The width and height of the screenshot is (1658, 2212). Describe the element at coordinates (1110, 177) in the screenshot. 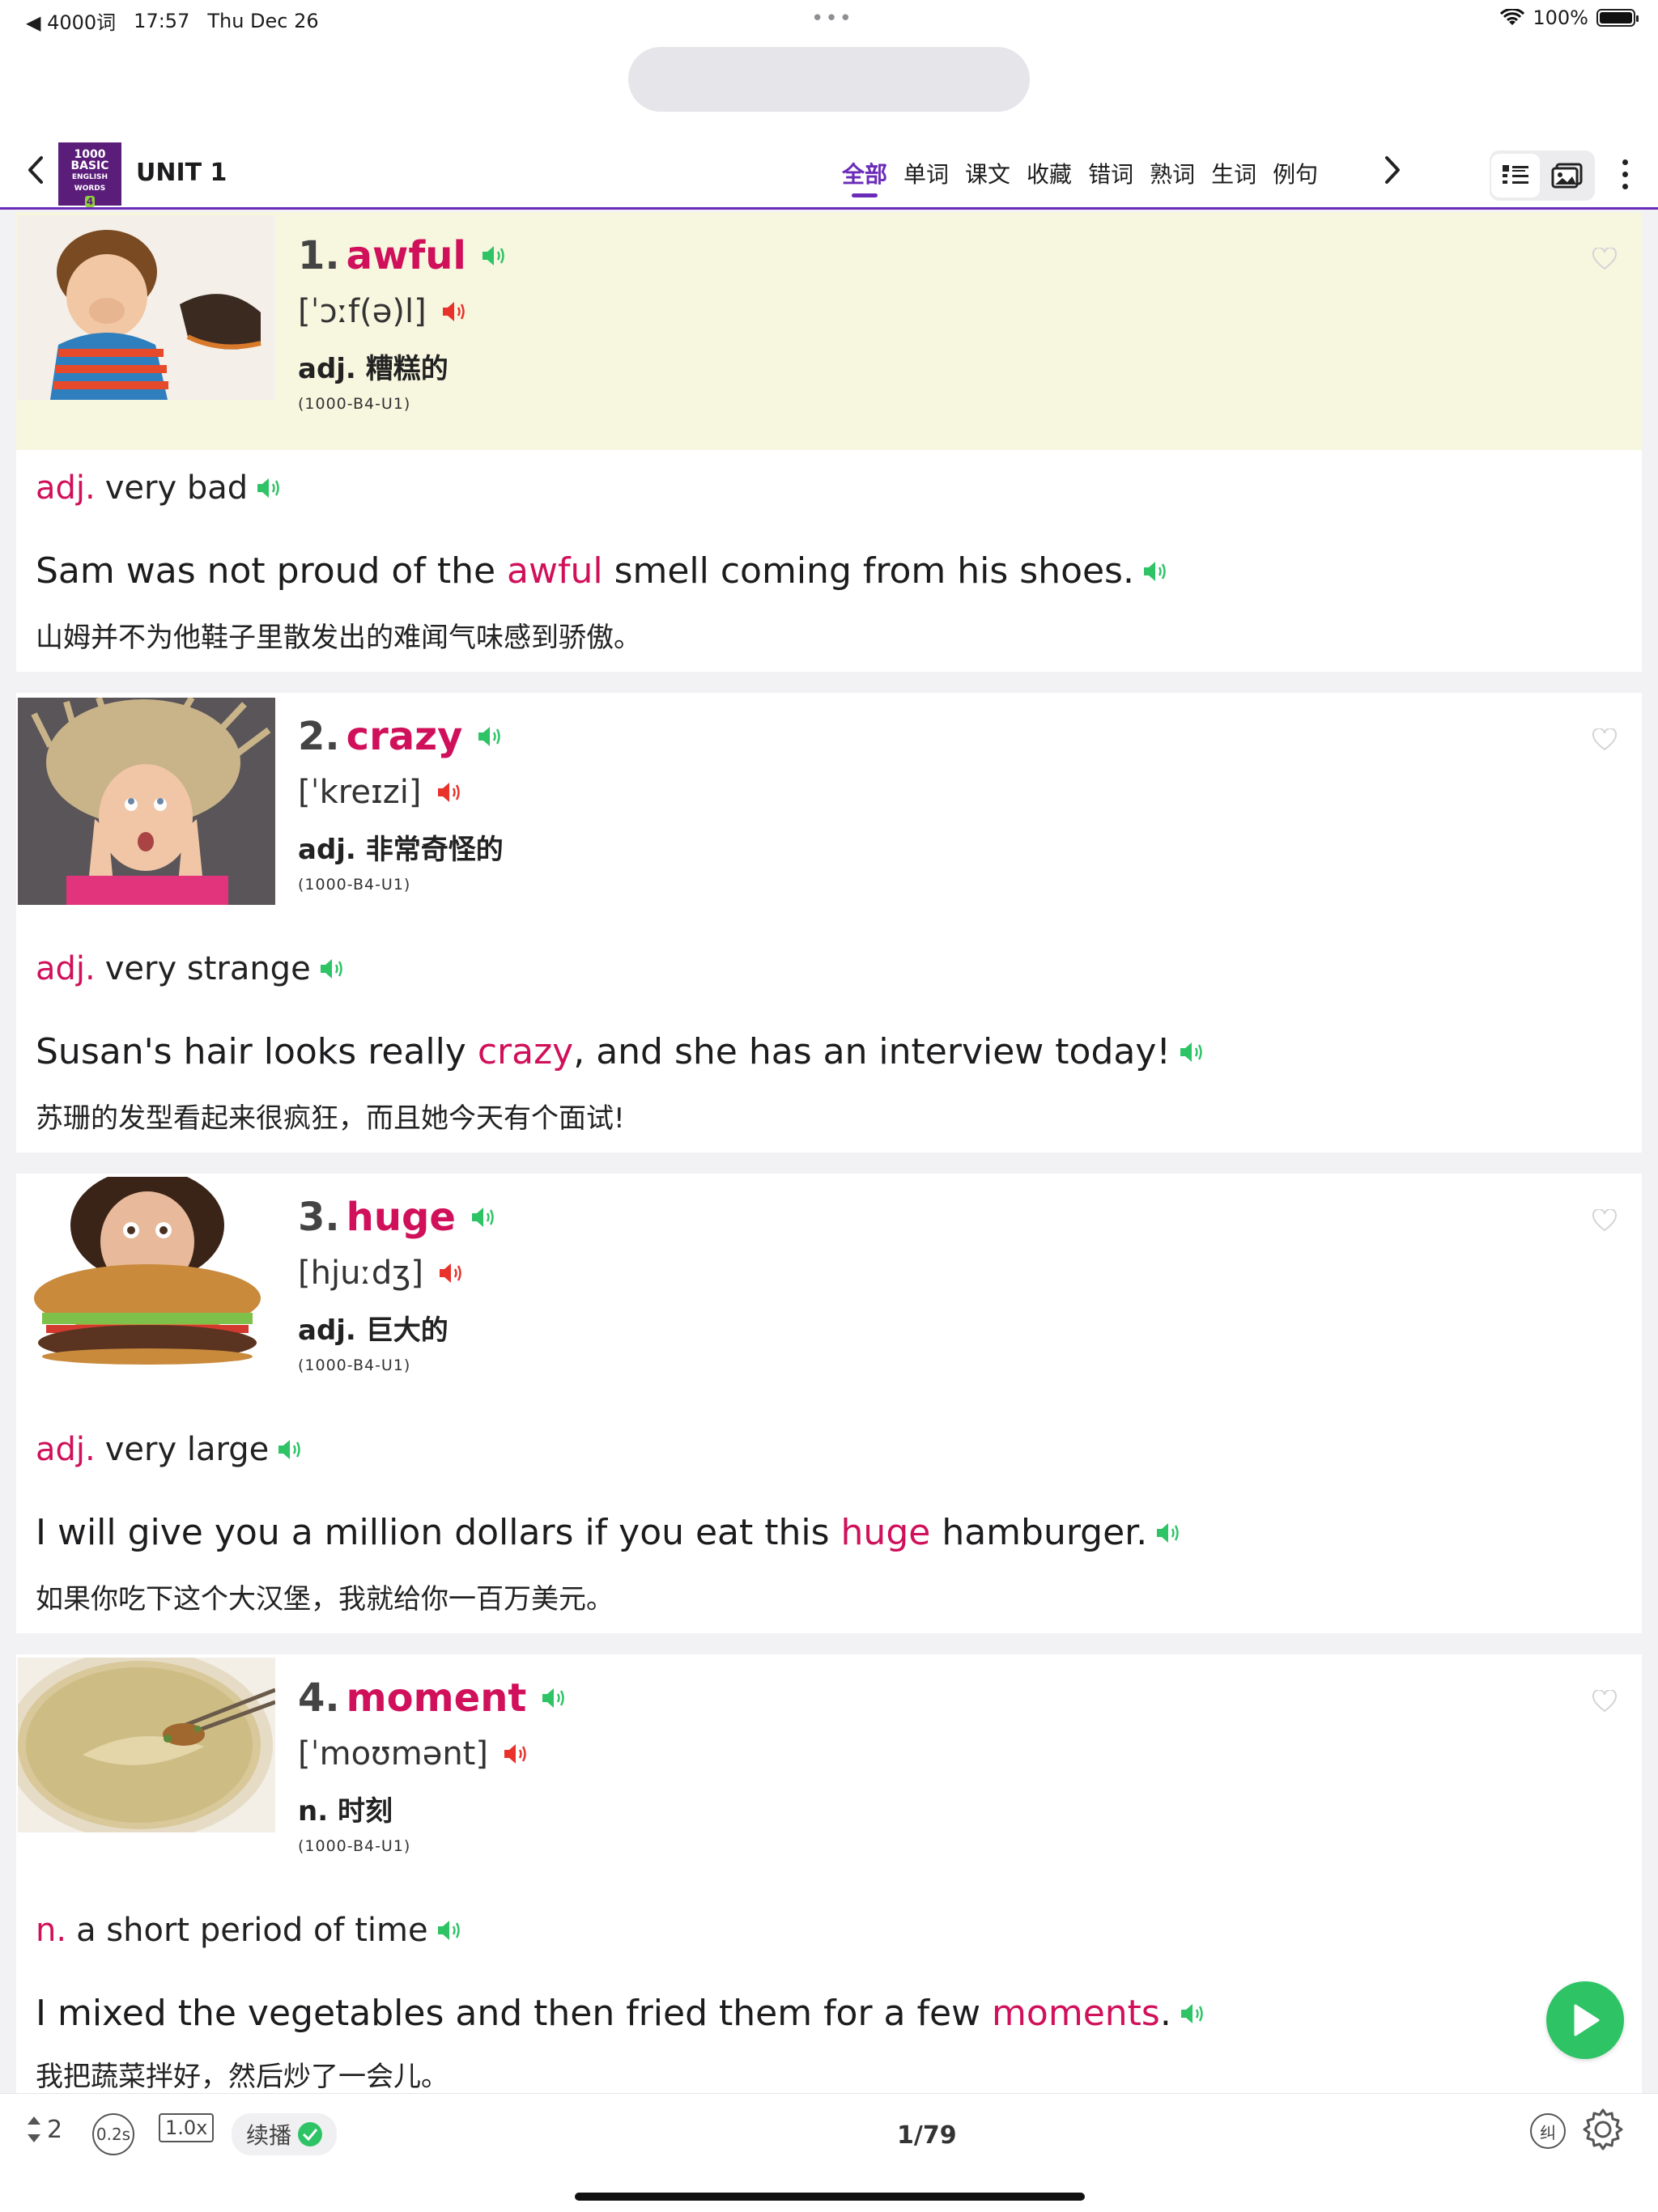

I see `tab-wrong-words: 错词` at that location.